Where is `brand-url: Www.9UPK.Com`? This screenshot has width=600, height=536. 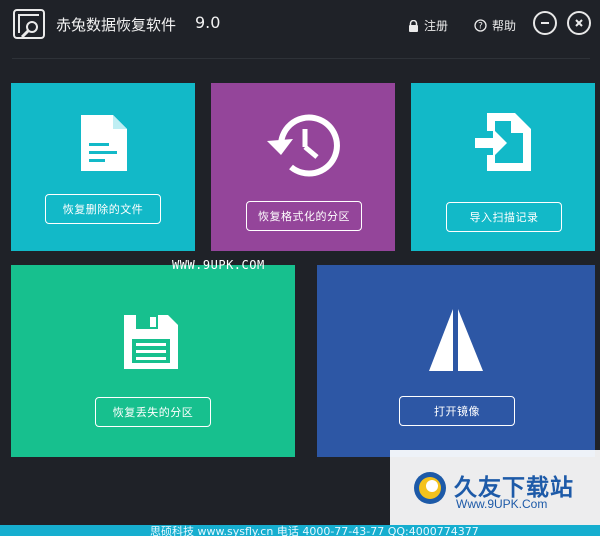 brand-url: Www.9UPK.Com is located at coordinates (502, 504).